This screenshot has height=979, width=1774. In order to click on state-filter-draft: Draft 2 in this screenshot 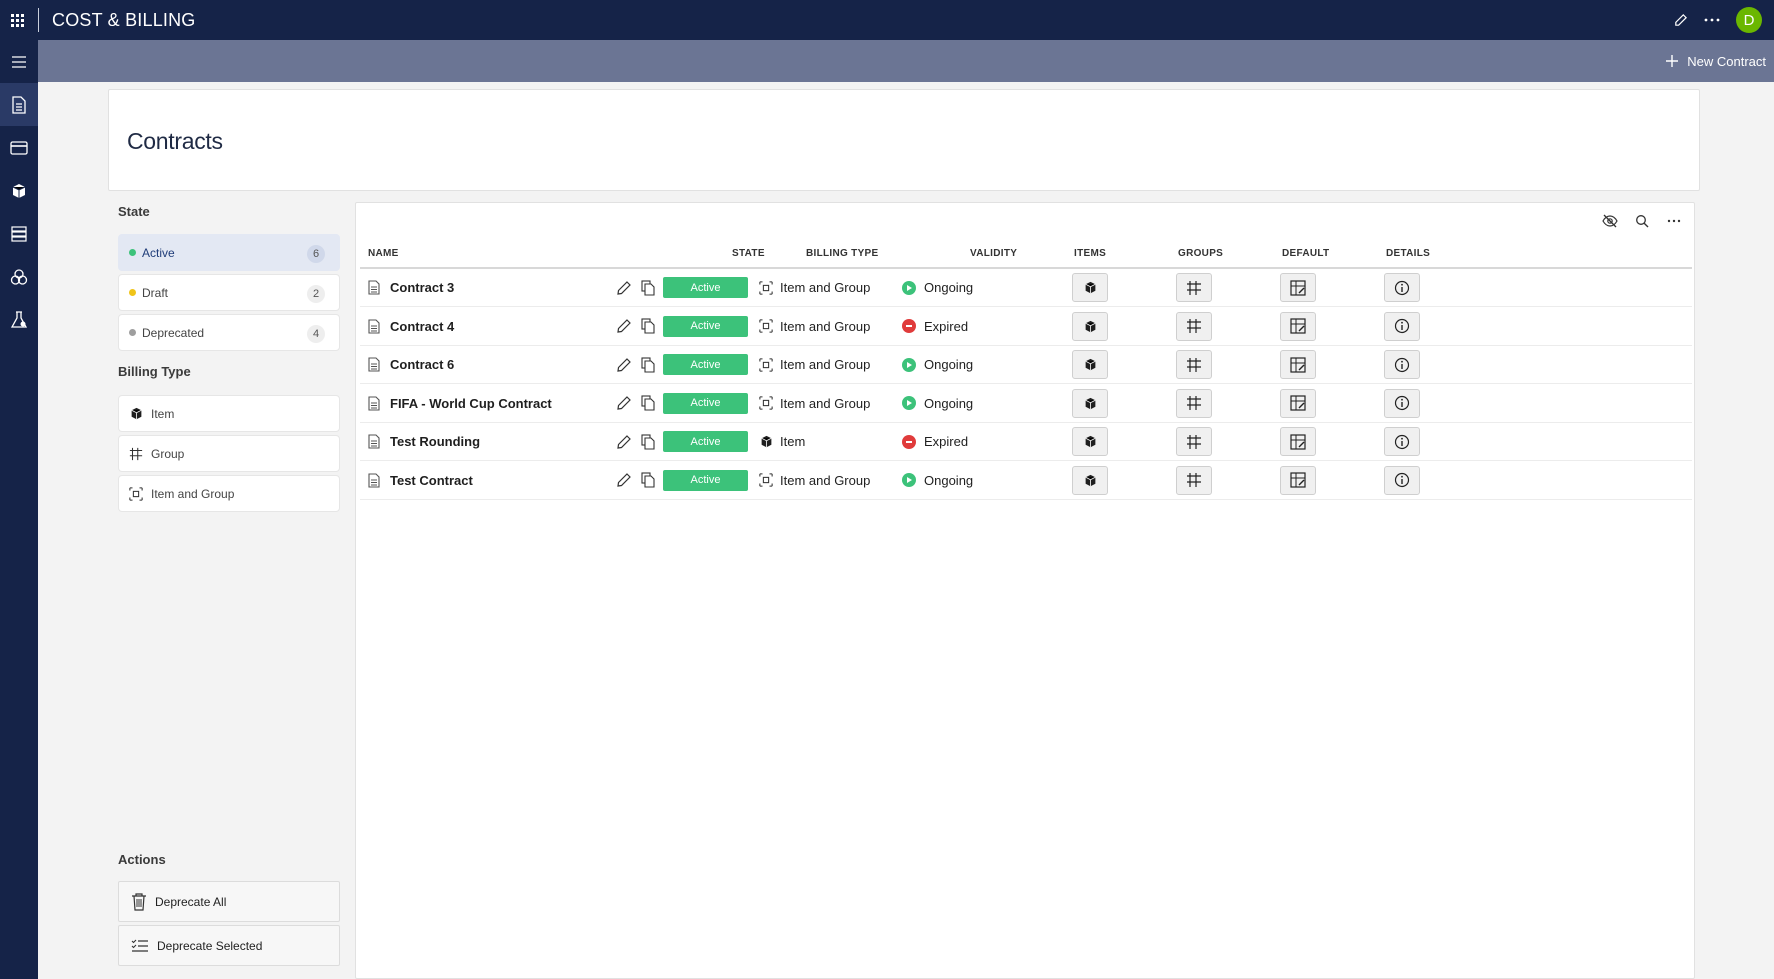, I will do `click(229, 292)`.